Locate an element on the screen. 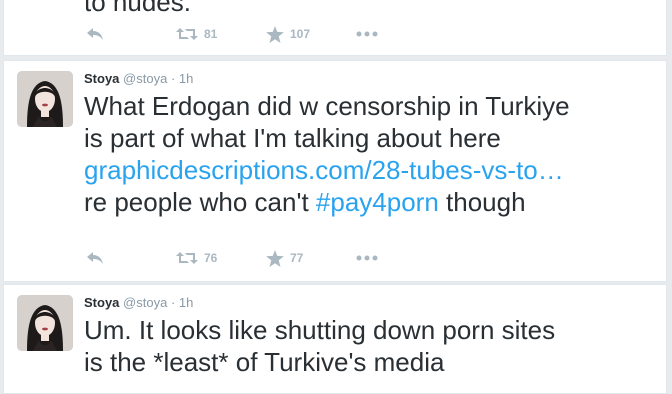 The image size is (672, 394). tweet-card-1: to nudes. 81 107 is located at coordinates (335, 28).